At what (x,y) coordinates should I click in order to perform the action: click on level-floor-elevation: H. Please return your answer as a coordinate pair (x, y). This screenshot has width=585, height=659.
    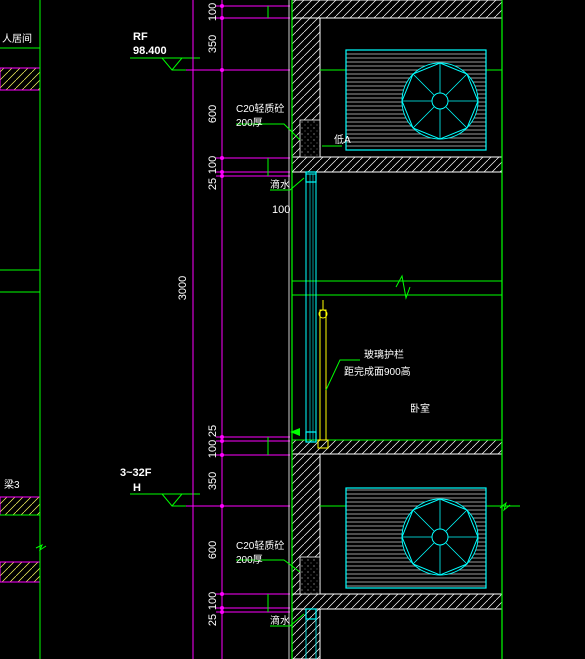
    Looking at the image, I should click on (137, 488).